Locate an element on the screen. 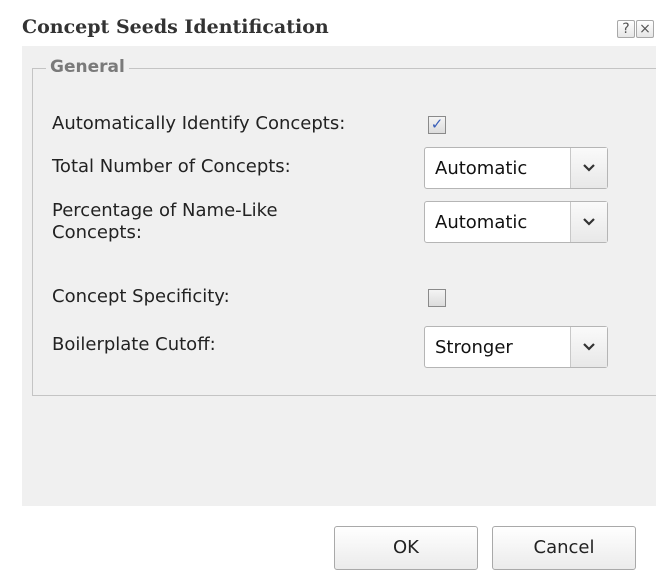  total-concepts-select: Automatic is located at coordinates (516, 168).